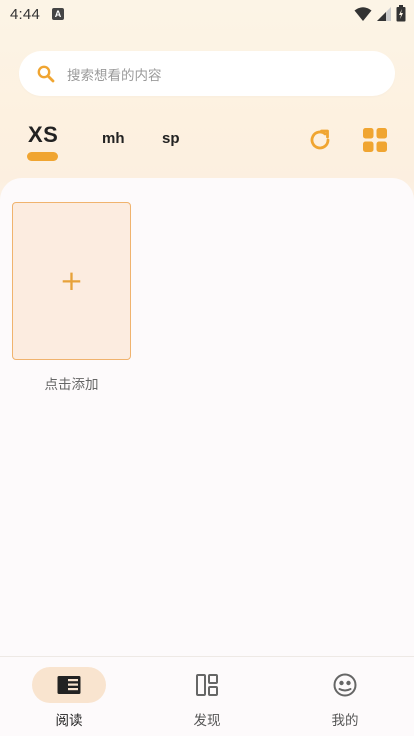  Describe the element at coordinates (69, 685) in the screenshot. I see `book-icon` at that location.